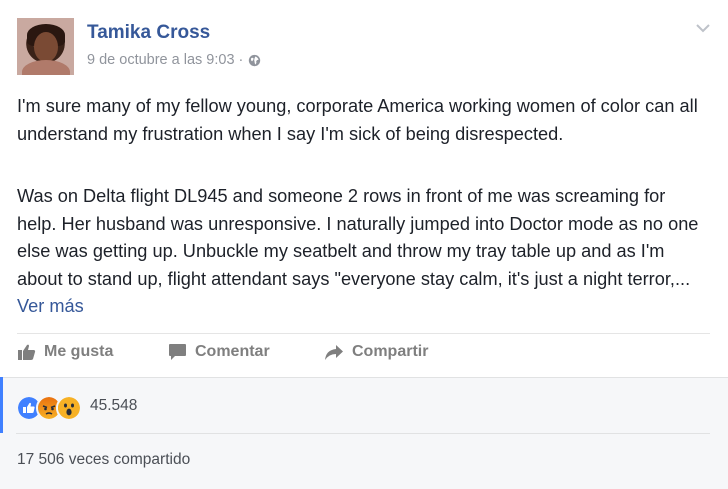 The width and height of the screenshot is (728, 489). I want to click on focus-accent-bar, so click(1, 405).